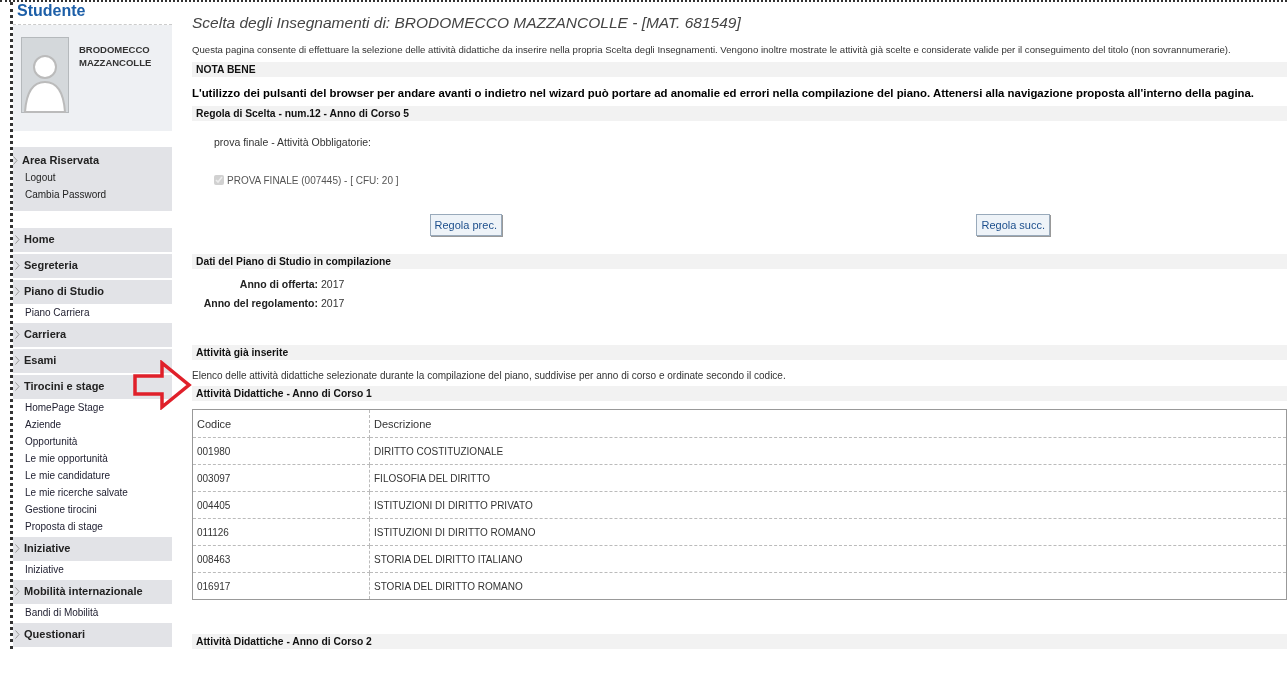  I want to click on table-cell: 004405, so click(281, 505).